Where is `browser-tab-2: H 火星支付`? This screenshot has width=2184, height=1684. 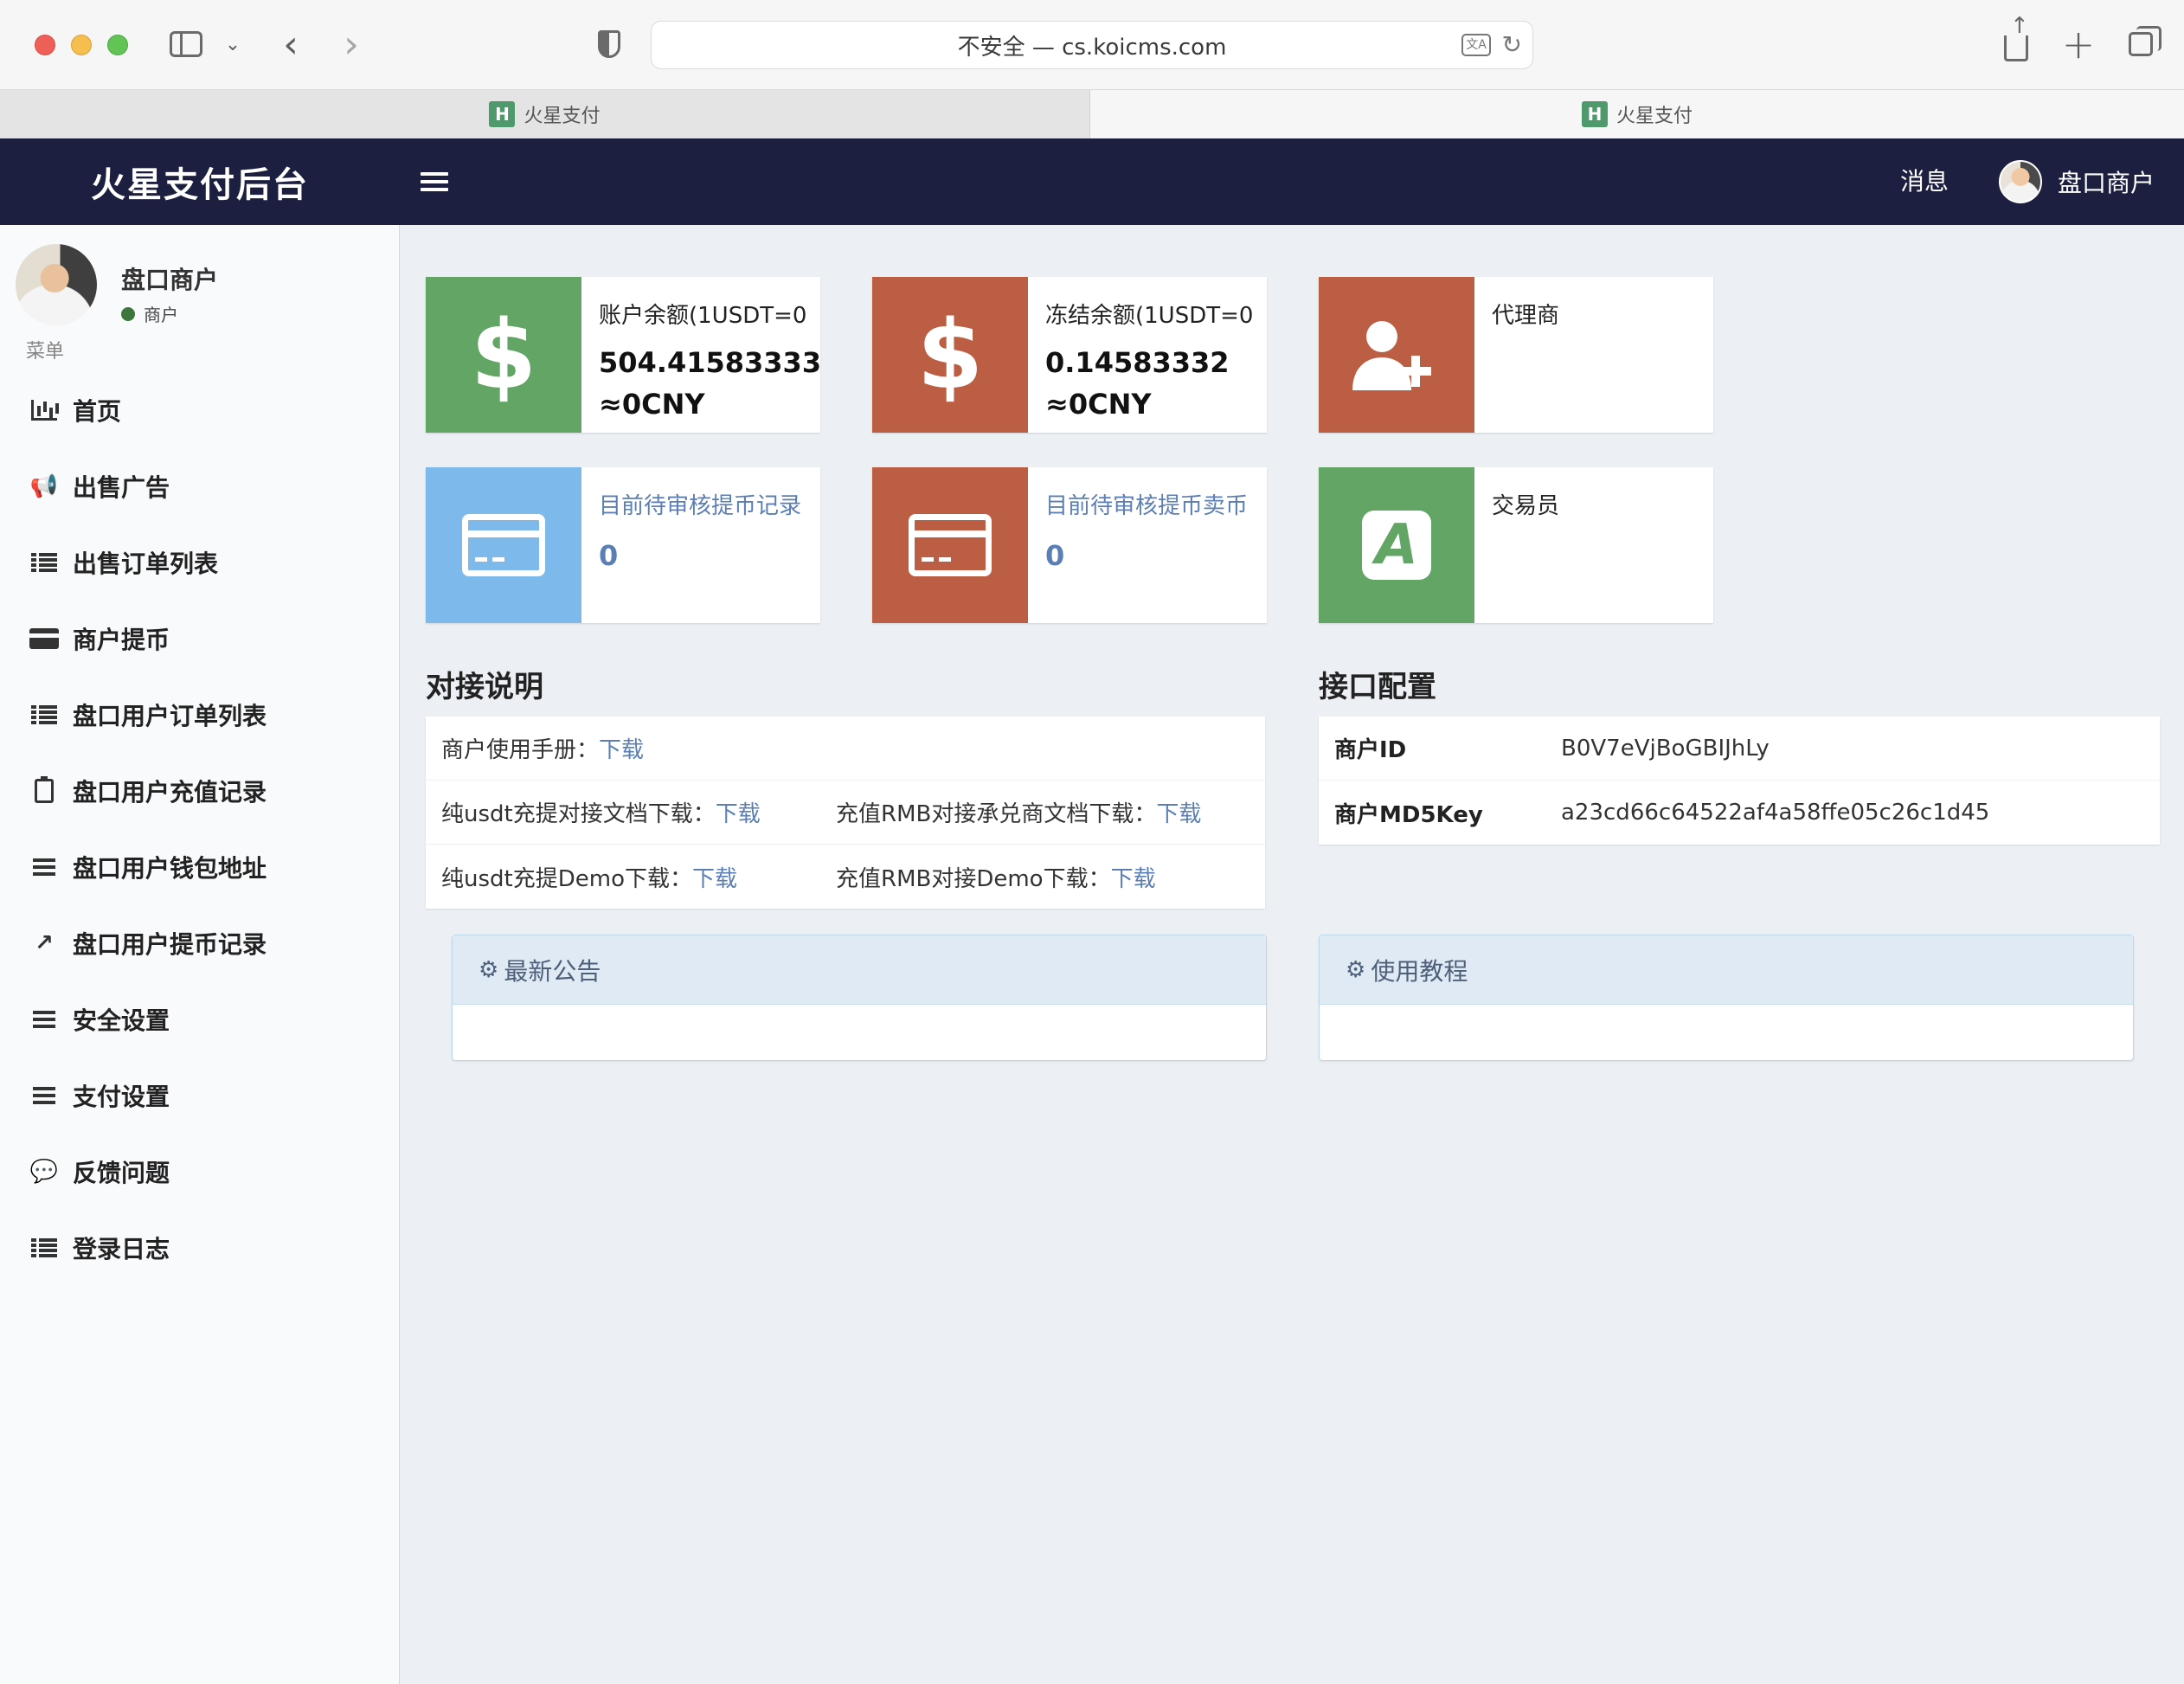
browser-tab-2: H 火星支付 is located at coordinates (1637, 114).